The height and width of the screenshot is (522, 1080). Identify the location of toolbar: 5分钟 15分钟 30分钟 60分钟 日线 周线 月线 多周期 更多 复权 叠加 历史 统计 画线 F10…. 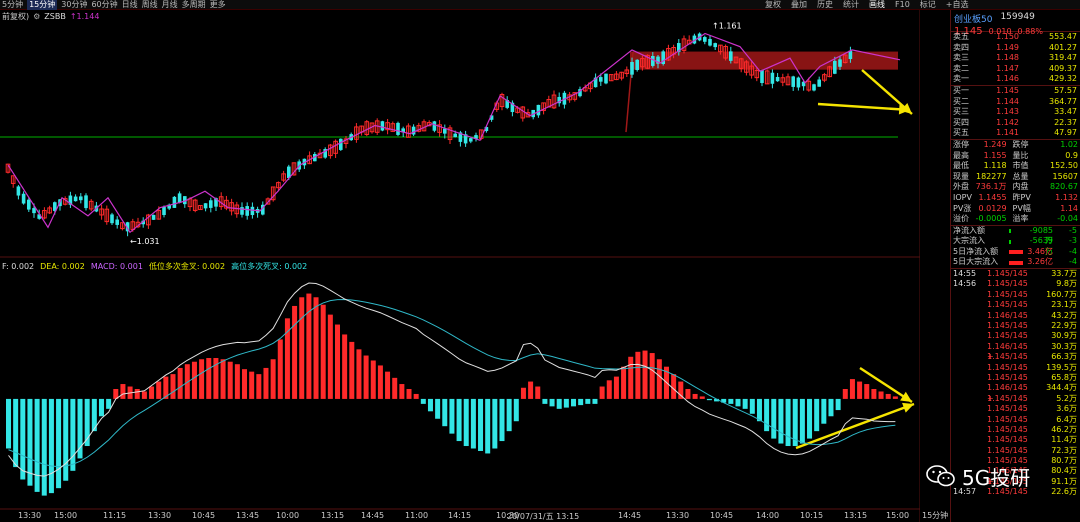
(540, 5).